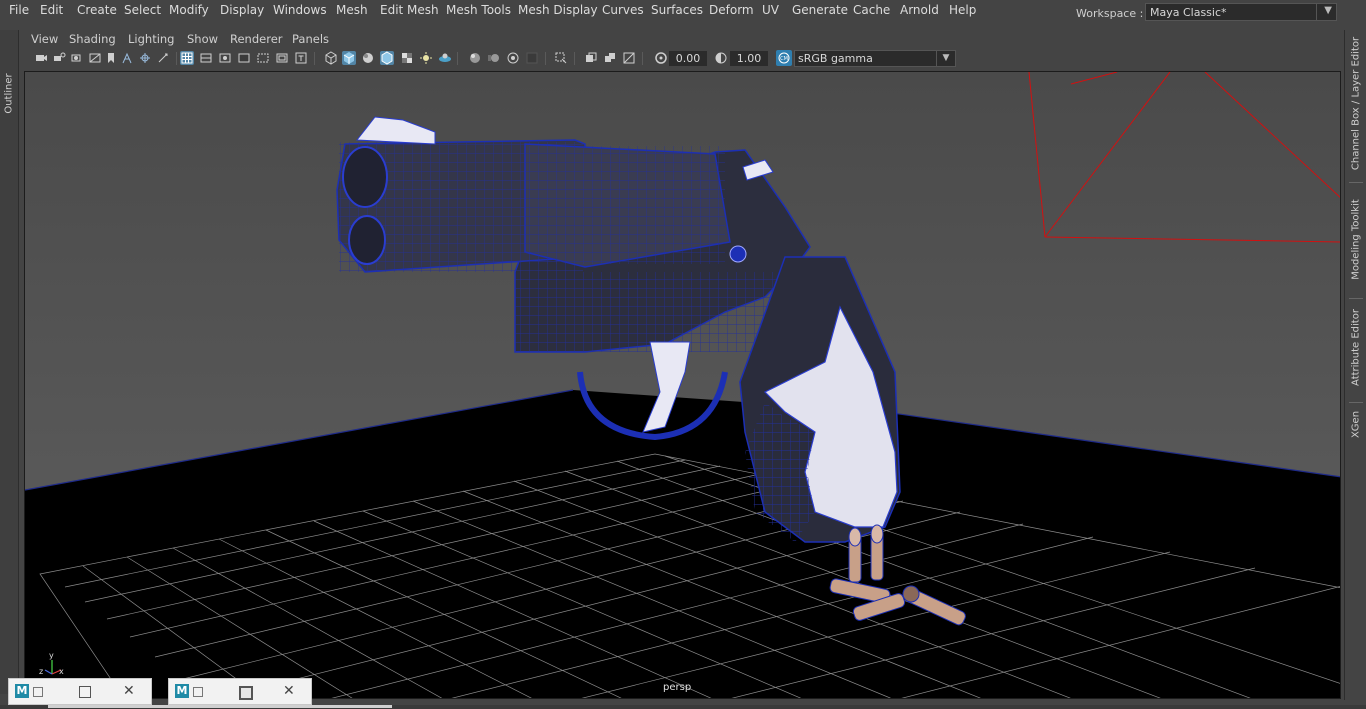 This screenshot has height=709, width=1366. Describe the element at coordinates (142, 10) in the screenshot. I see `menu-select: Select` at that location.